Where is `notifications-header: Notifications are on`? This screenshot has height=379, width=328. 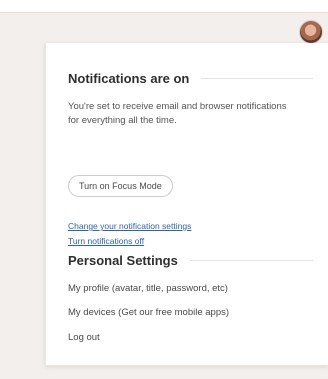 notifications-header: Notifications are on is located at coordinates (190, 78).